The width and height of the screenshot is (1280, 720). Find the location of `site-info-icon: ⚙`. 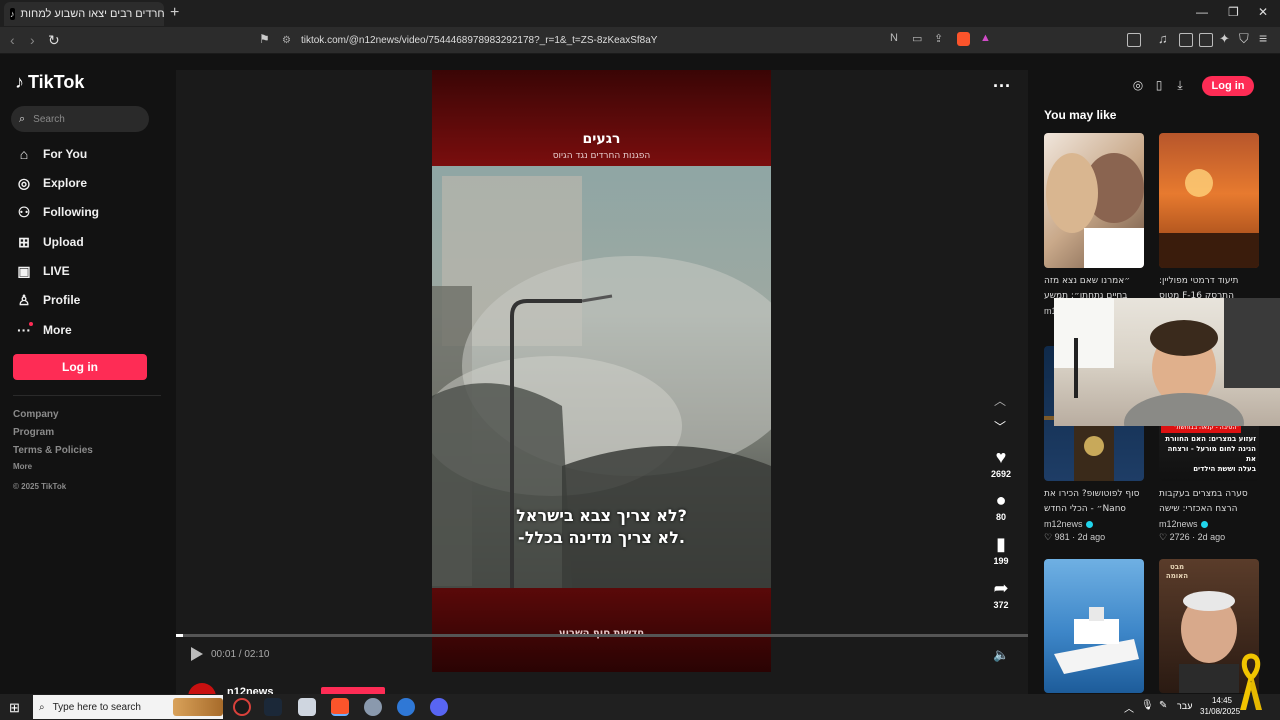

site-info-icon: ⚙ is located at coordinates (286, 40).